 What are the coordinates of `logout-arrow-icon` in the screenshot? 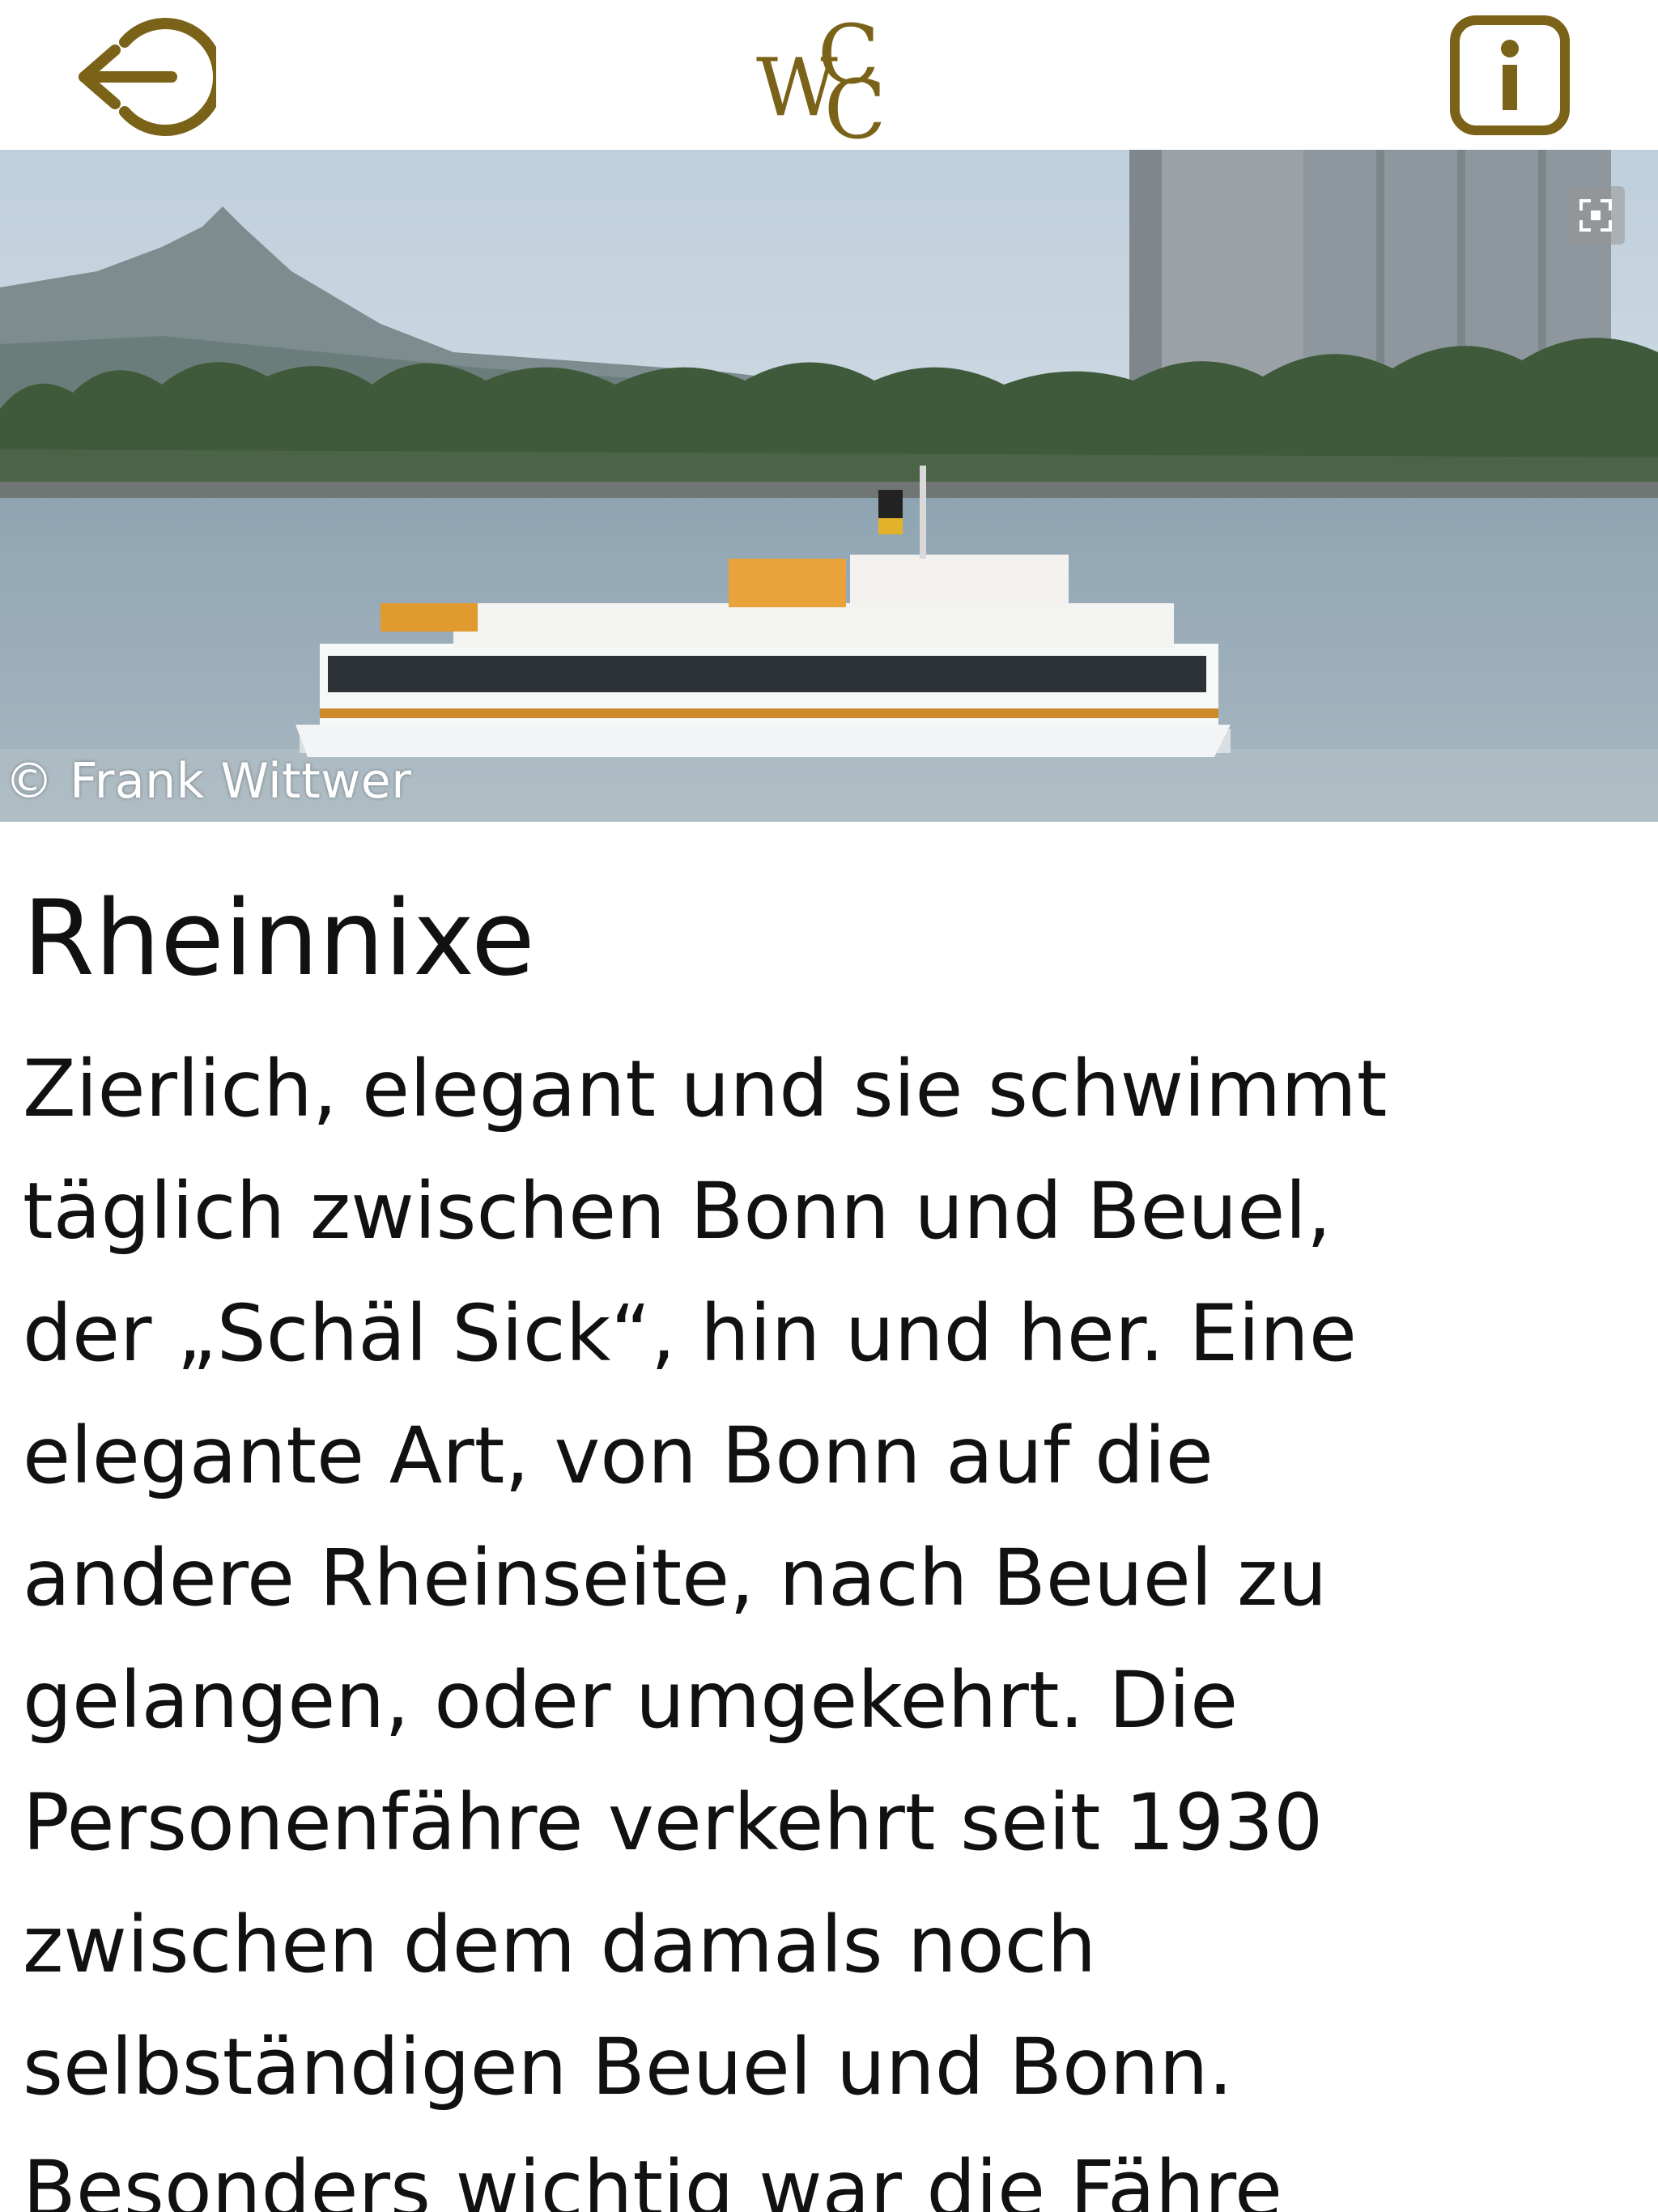 It's located at (152, 77).